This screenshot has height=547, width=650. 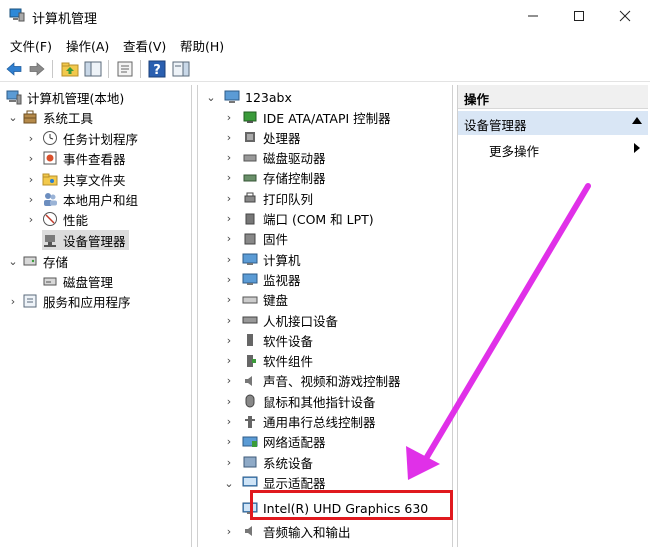 What do you see at coordinates (250, 198) in the screenshot?
I see `print-queue-icon` at bounding box center [250, 198].